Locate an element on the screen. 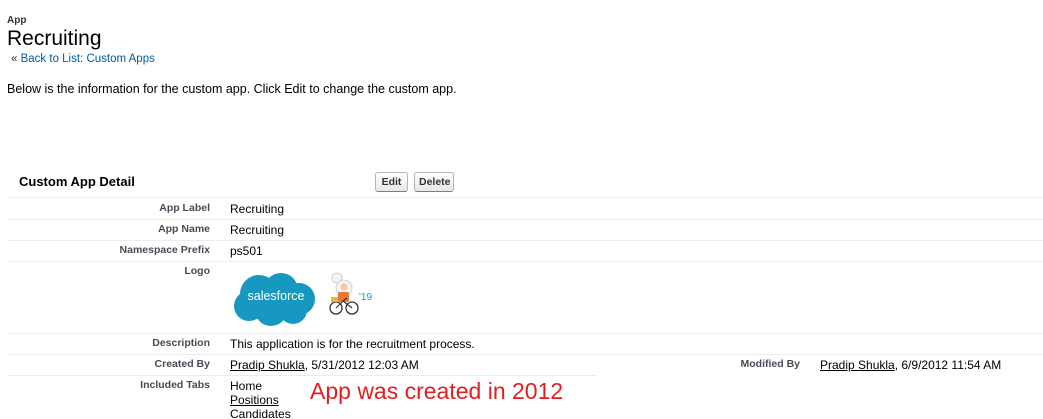  modified-by-value: Pradip Shukla, 6/9/2012 11:54 AM is located at coordinates (910, 365).